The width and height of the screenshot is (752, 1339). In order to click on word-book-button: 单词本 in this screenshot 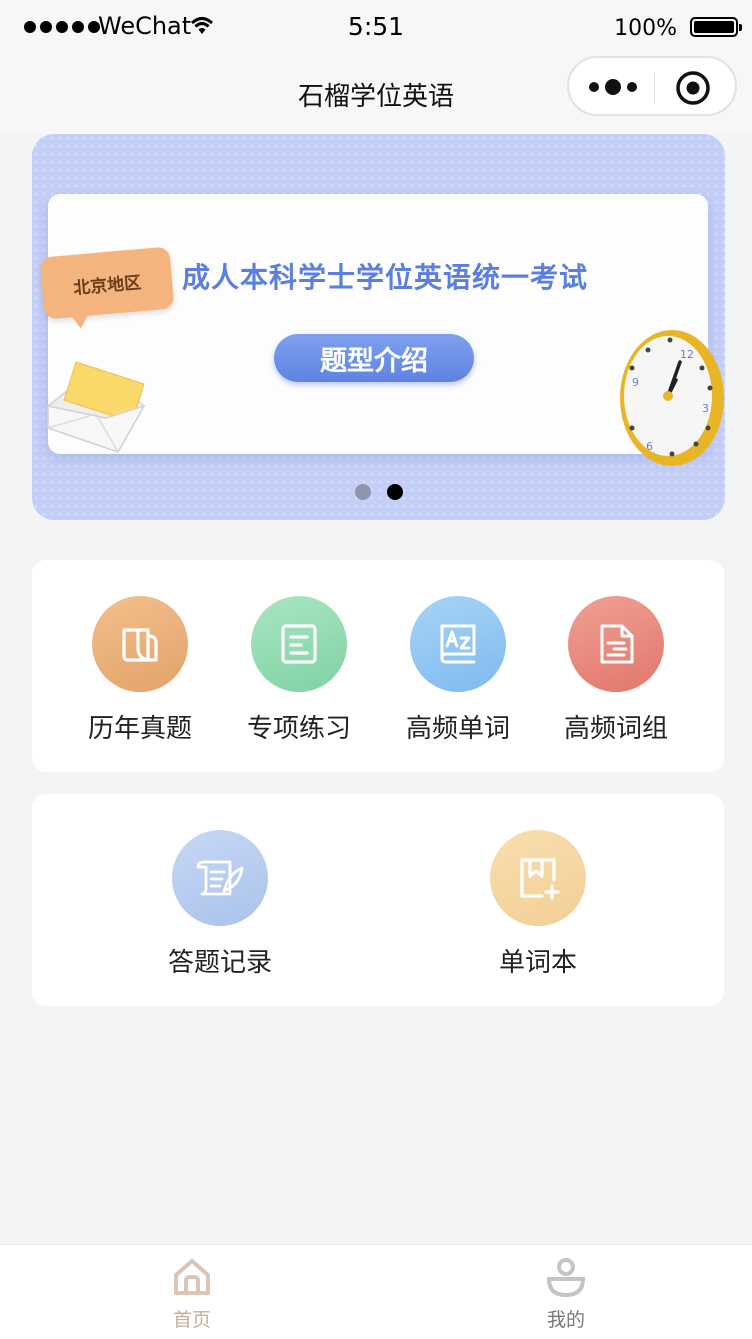, I will do `click(538, 904)`.